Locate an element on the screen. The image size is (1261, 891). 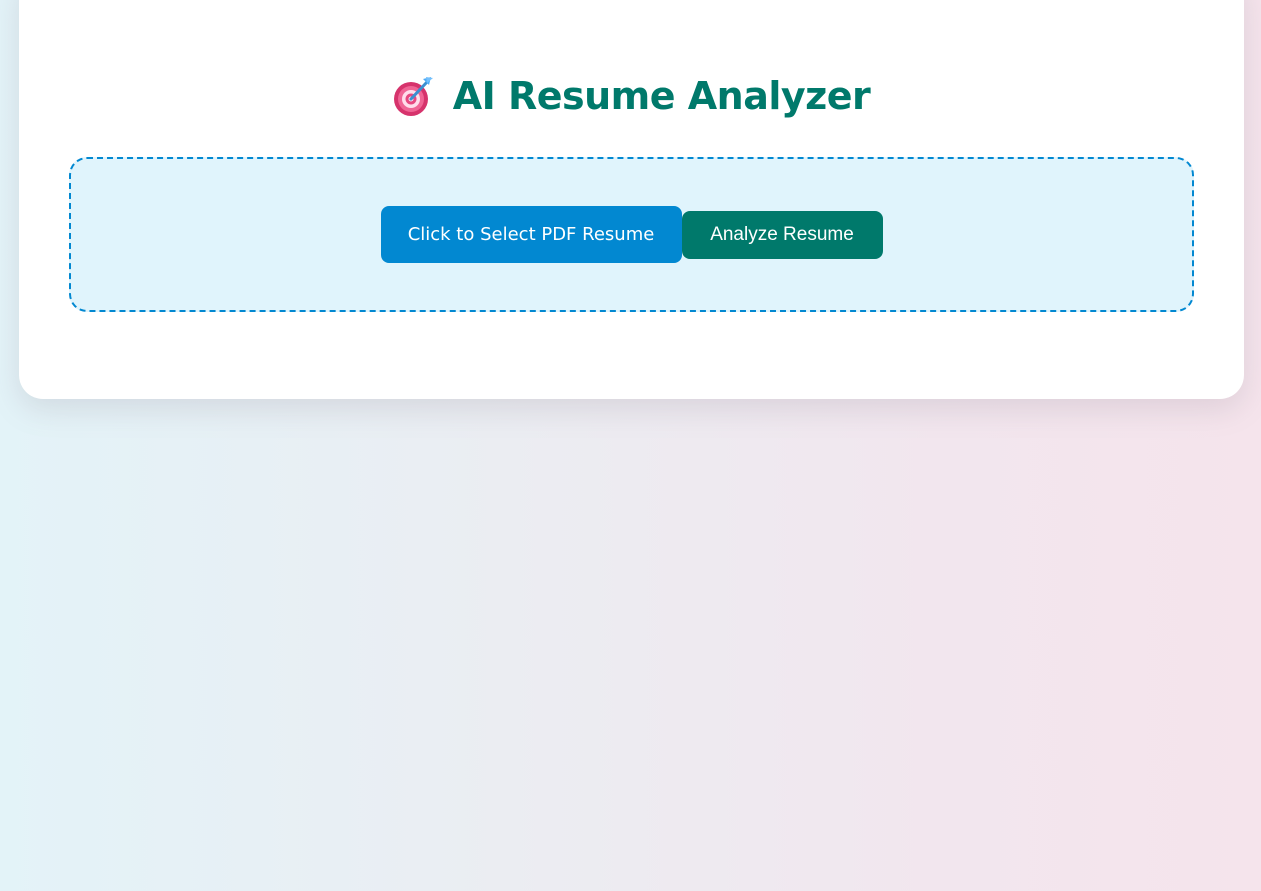
target-dart-icon is located at coordinates (413, 96).